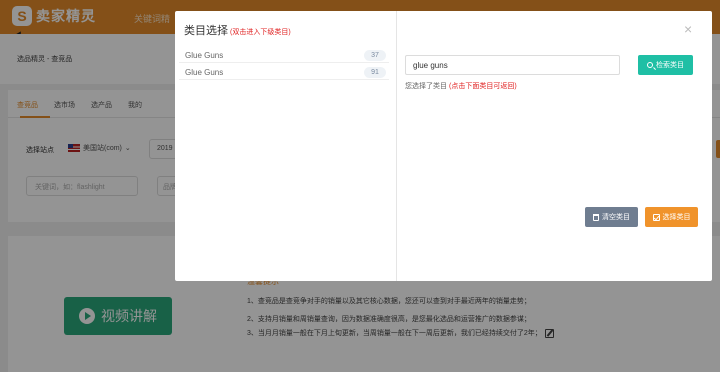  Describe the element at coordinates (426, 86) in the screenshot. I see `selected-label-text: 您选择了类目` at that location.